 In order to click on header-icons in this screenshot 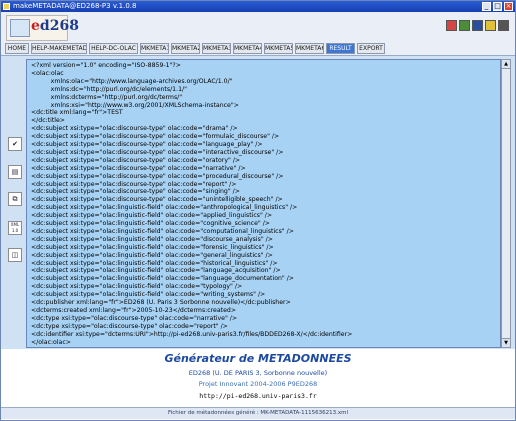, I will do `click(477, 25)`.